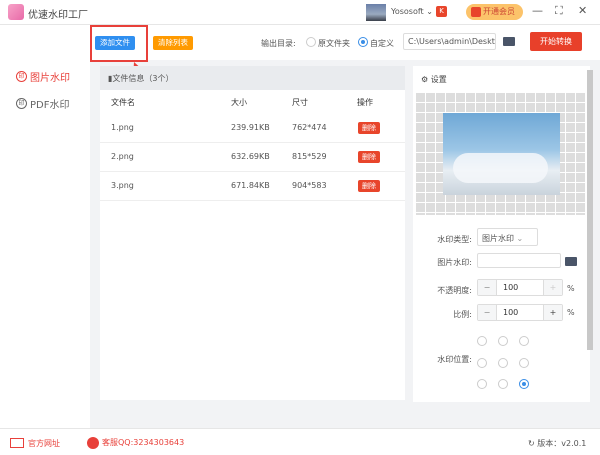 Image resolution: width=600 pixels, height=455 pixels. What do you see at coordinates (524, 341) in the screenshot?
I see `position-top-right` at bounding box center [524, 341].